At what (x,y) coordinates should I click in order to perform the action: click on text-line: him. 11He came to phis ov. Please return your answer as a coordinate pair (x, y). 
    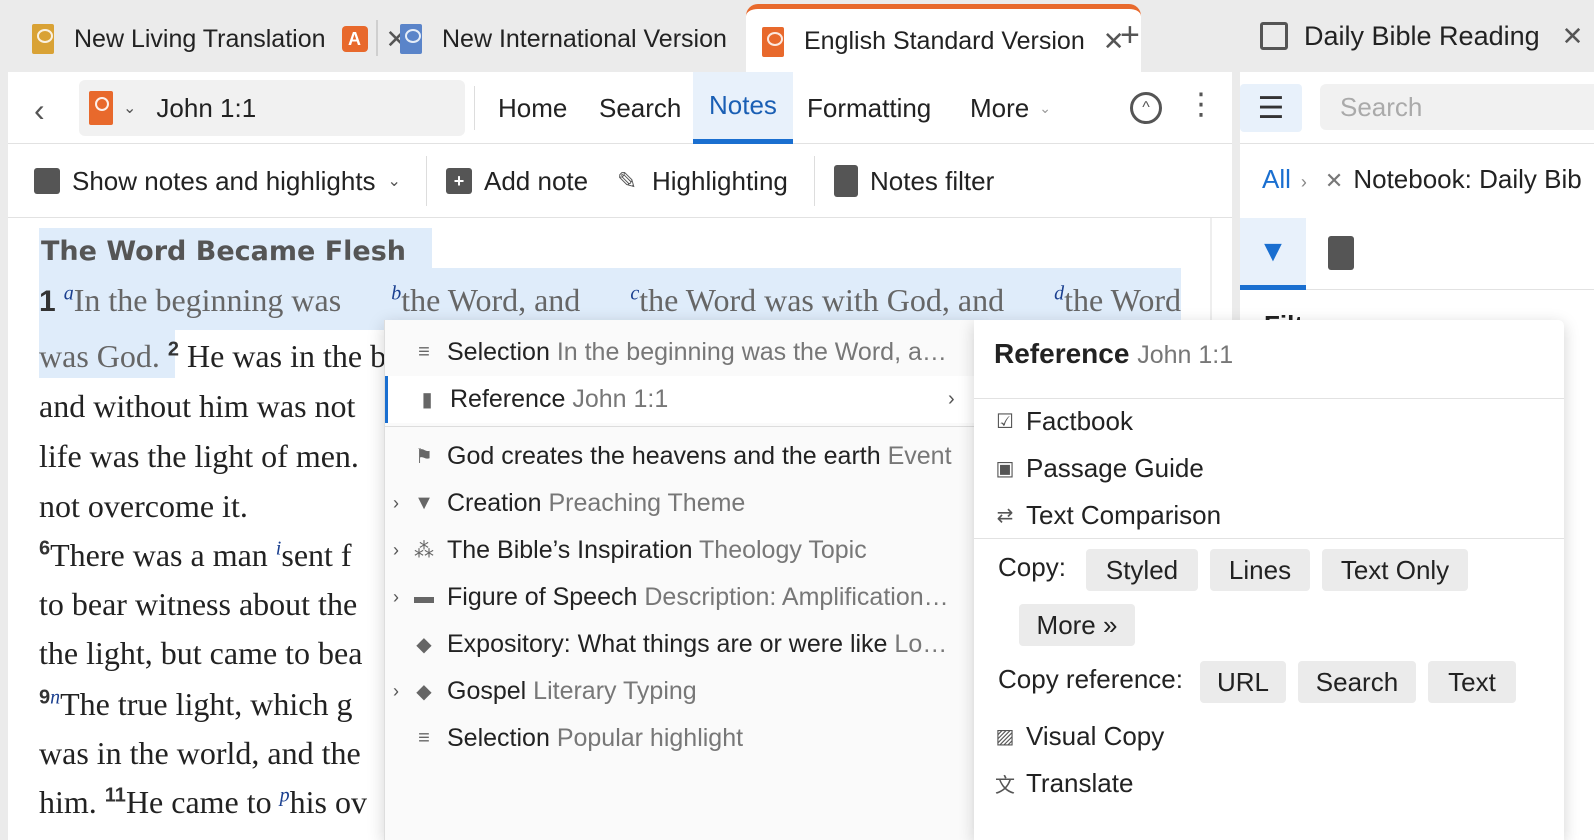
    Looking at the image, I should click on (203, 802).